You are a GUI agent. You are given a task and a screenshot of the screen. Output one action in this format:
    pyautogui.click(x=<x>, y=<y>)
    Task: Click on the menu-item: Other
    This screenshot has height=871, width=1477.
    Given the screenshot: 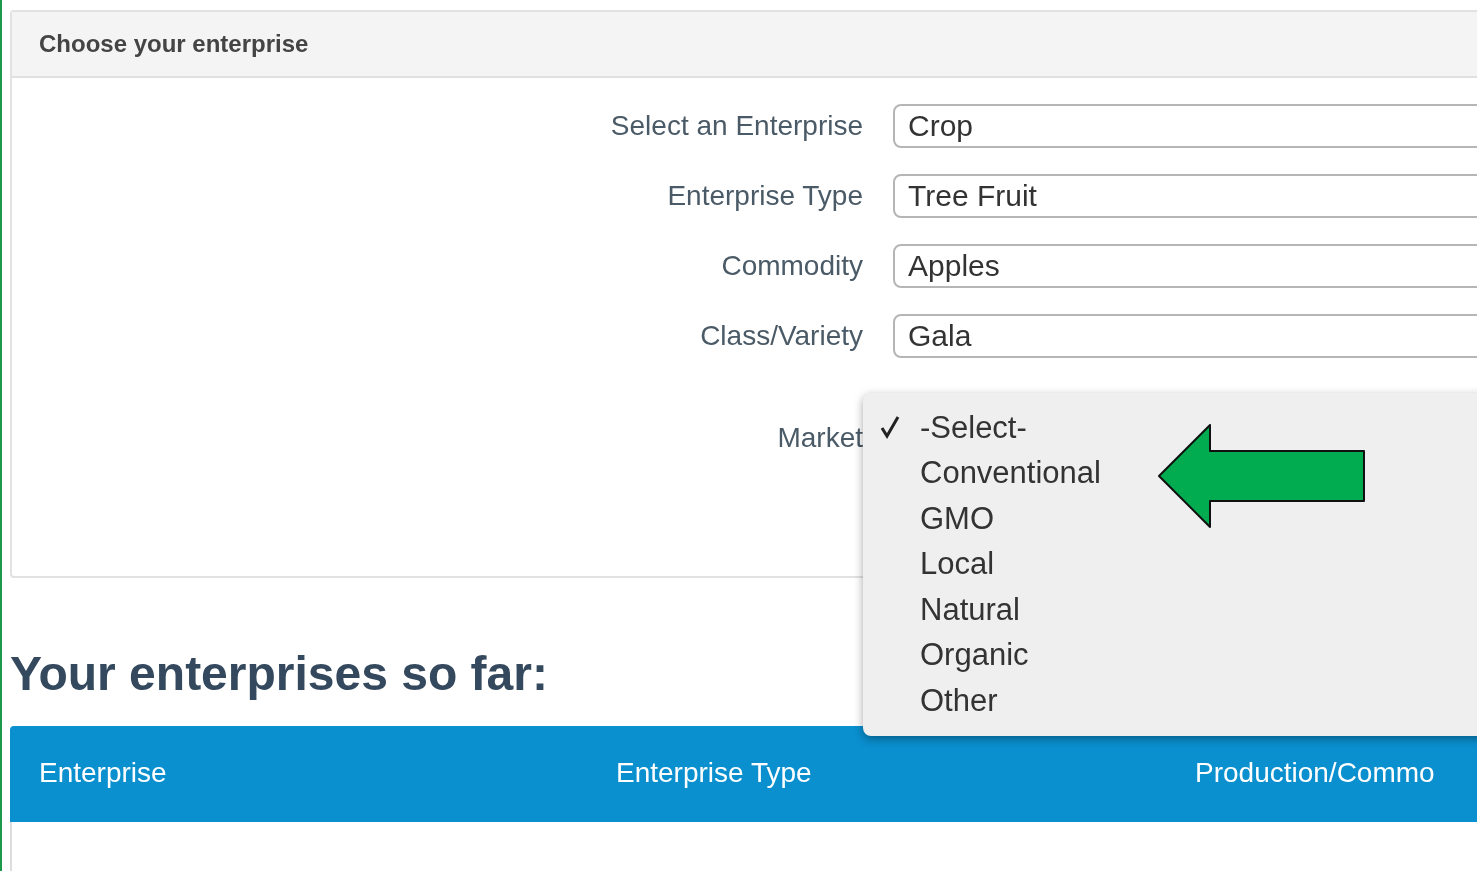 What is the action you would take?
    pyautogui.click(x=930, y=701)
    